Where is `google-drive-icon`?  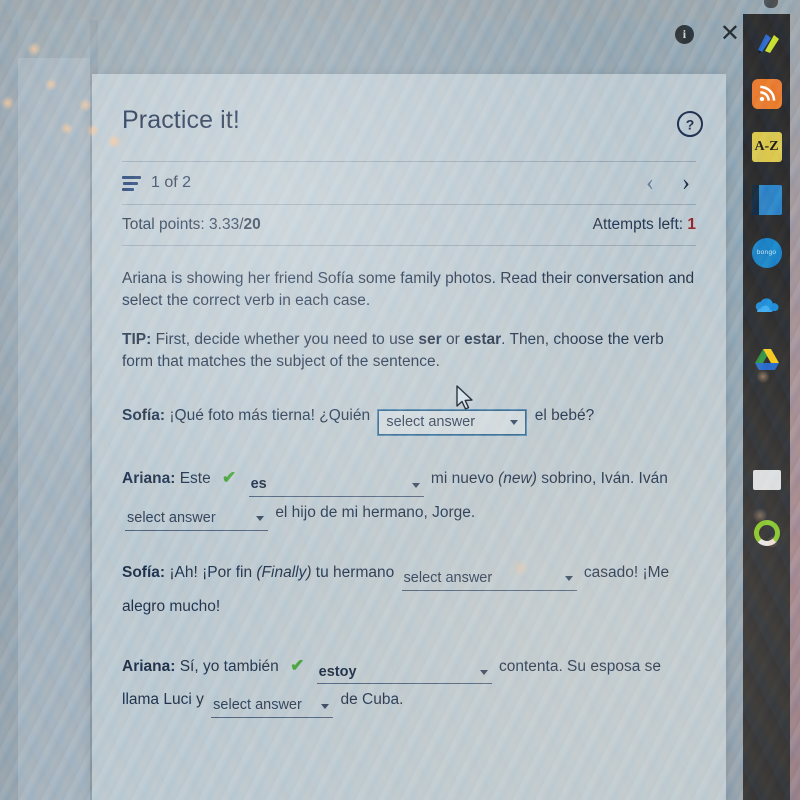 google-drive-icon is located at coordinates (766, 359).